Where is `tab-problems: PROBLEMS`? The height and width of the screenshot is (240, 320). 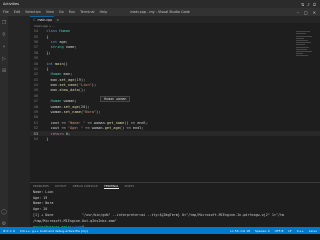 tab-problems: PROBLEMS is located at coordinates (41, 186).